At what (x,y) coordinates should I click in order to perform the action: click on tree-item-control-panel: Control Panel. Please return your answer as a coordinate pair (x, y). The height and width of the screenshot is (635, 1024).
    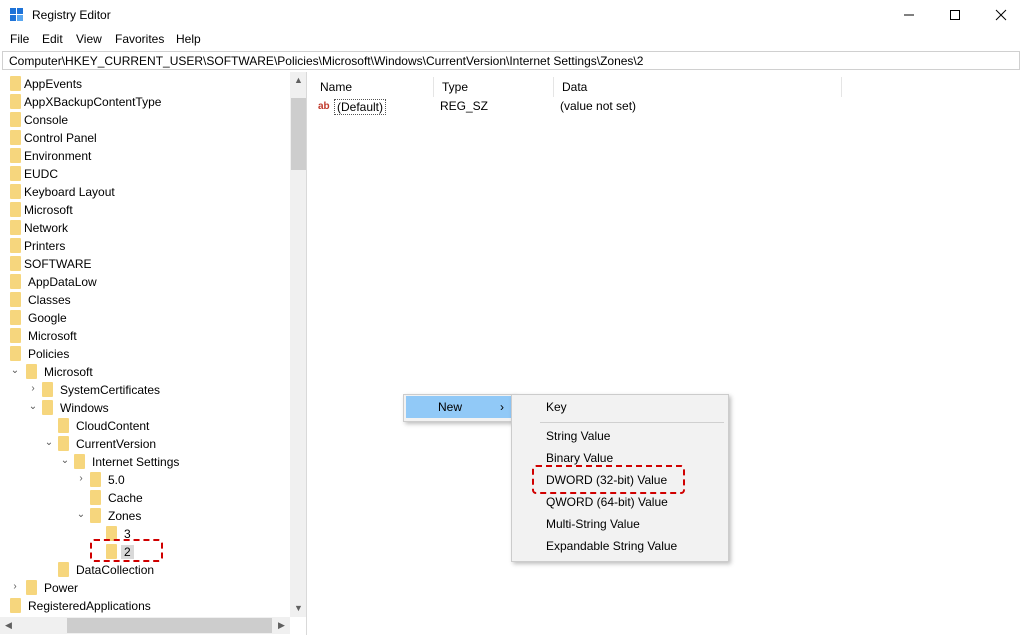
    Looking at the image, I should click on (53, 137).